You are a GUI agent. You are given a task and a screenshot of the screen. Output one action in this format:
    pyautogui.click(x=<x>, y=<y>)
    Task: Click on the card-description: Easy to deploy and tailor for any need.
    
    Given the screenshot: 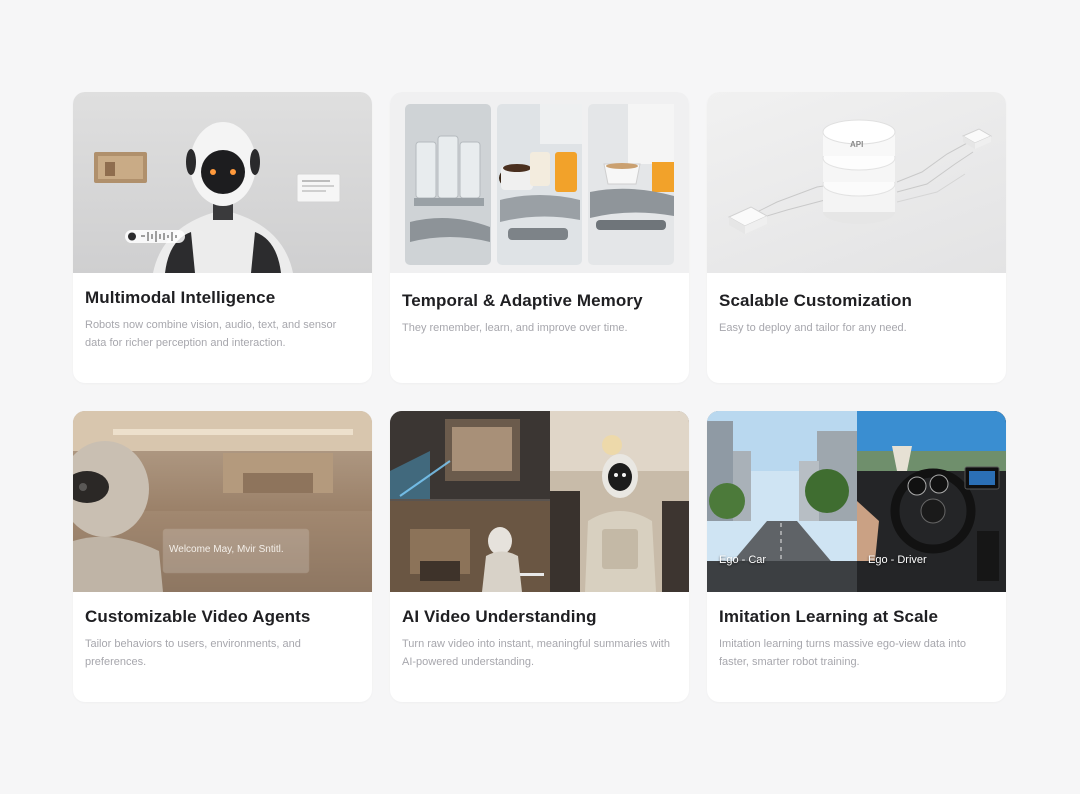 What is the action you would take?
    pyautogui.click(x=813, y=328)
    